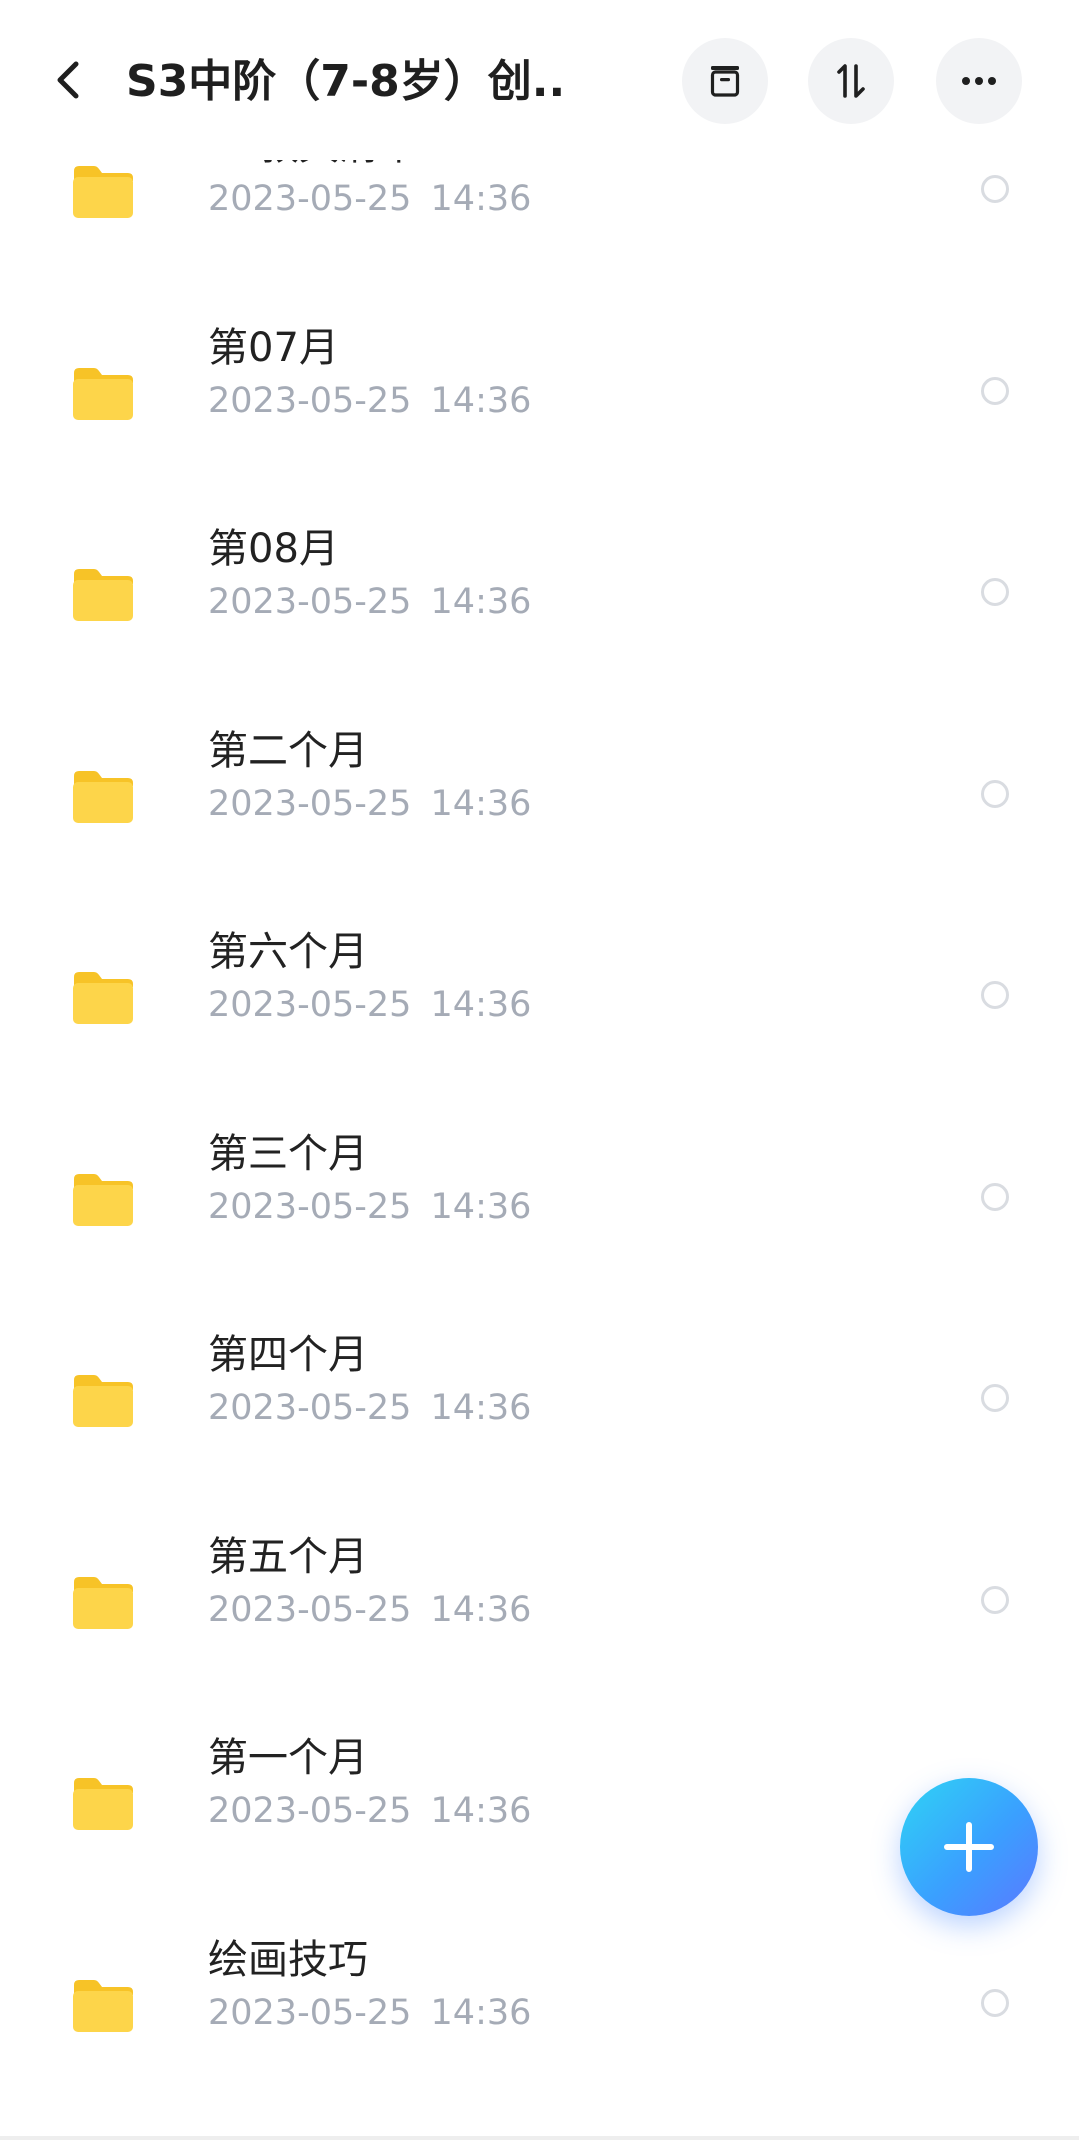 This screenshot has height=2140, width=1079. I want to click on file-row: 第07月 2023-05-25 14:36, so click(539, 425).